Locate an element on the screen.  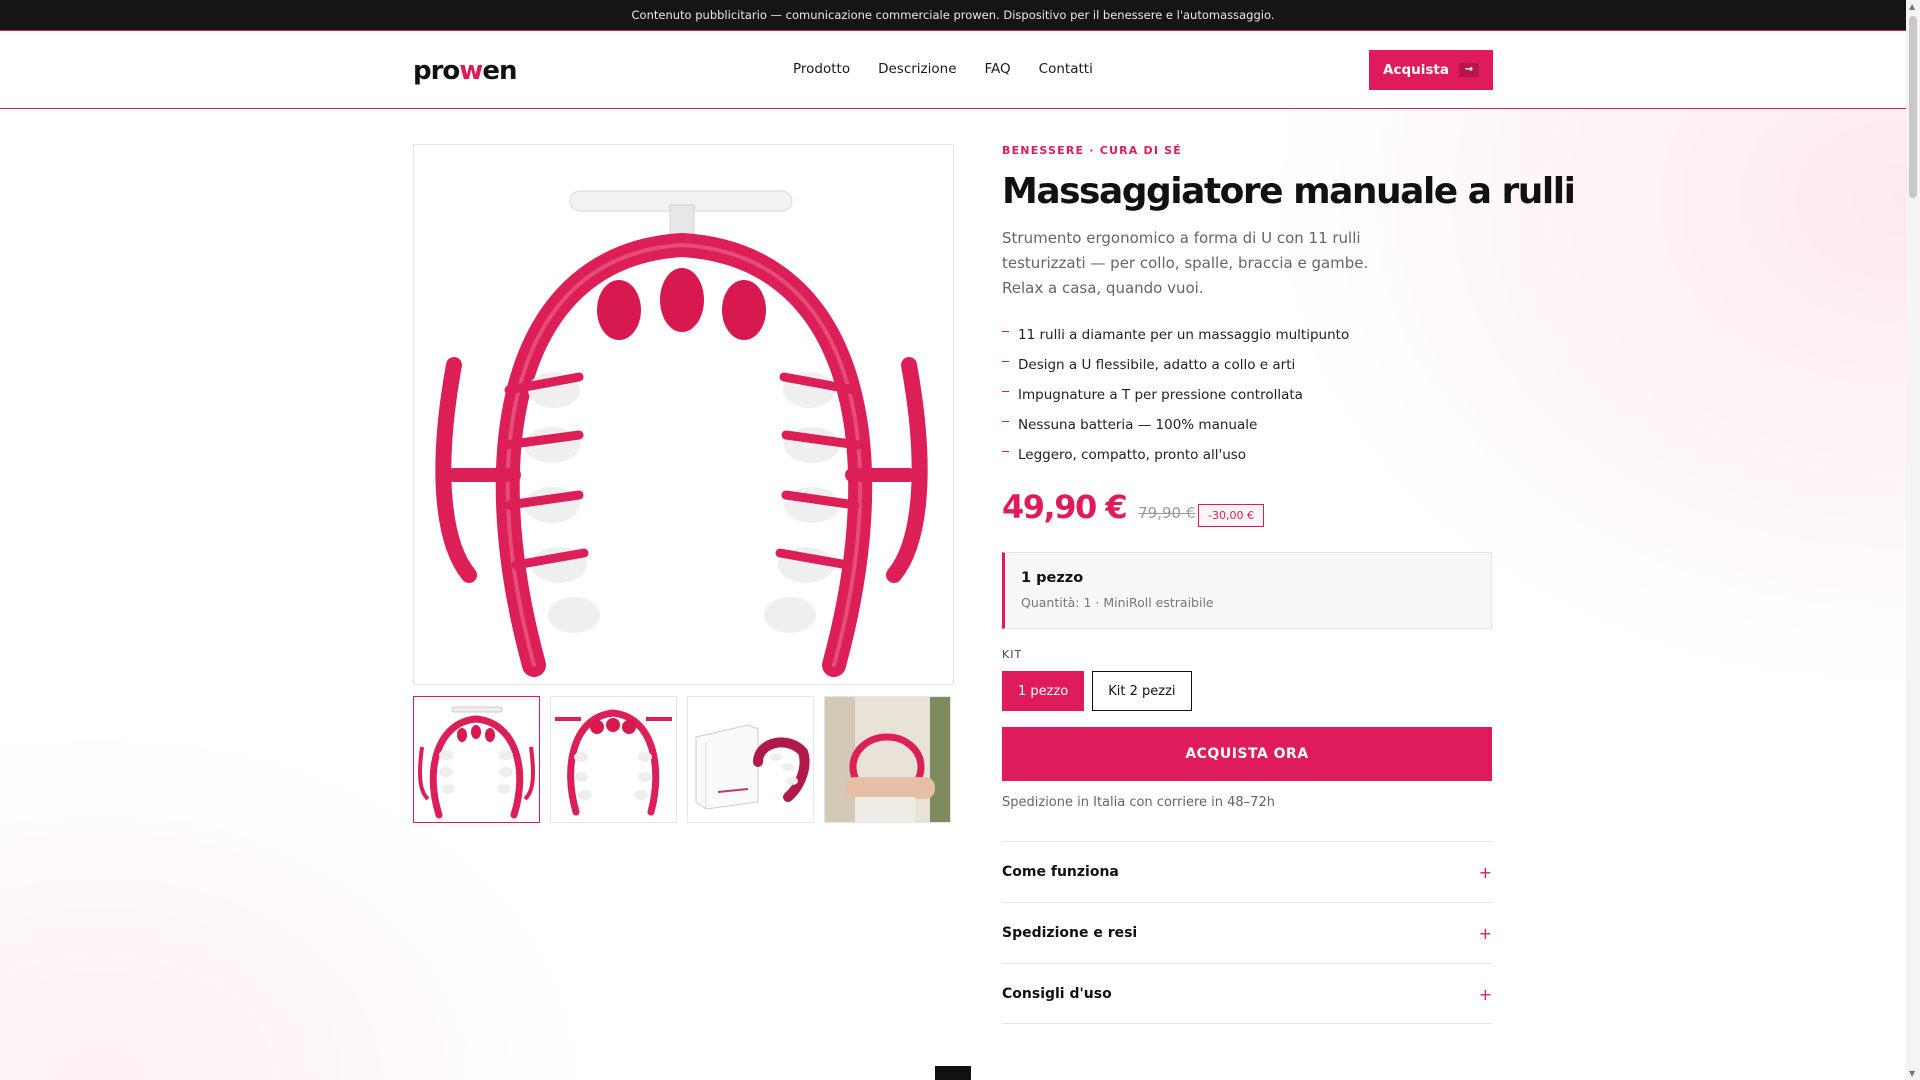
thumbnail-strip is located at coordinates (682, 759).